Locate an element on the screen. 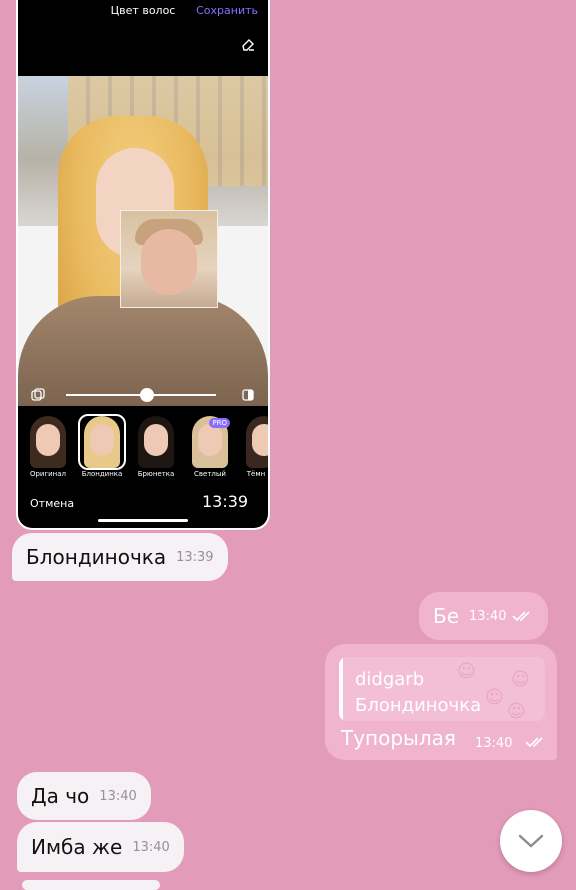 This screenshot has width=576, height=890. message-text: Да чо is located at coordinates (60, 796).